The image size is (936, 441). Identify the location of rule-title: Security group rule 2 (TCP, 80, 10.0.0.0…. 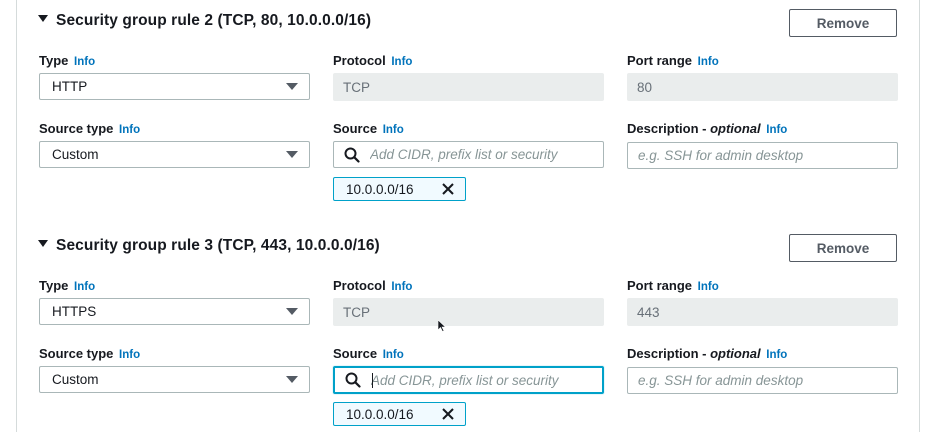
(214, 20).